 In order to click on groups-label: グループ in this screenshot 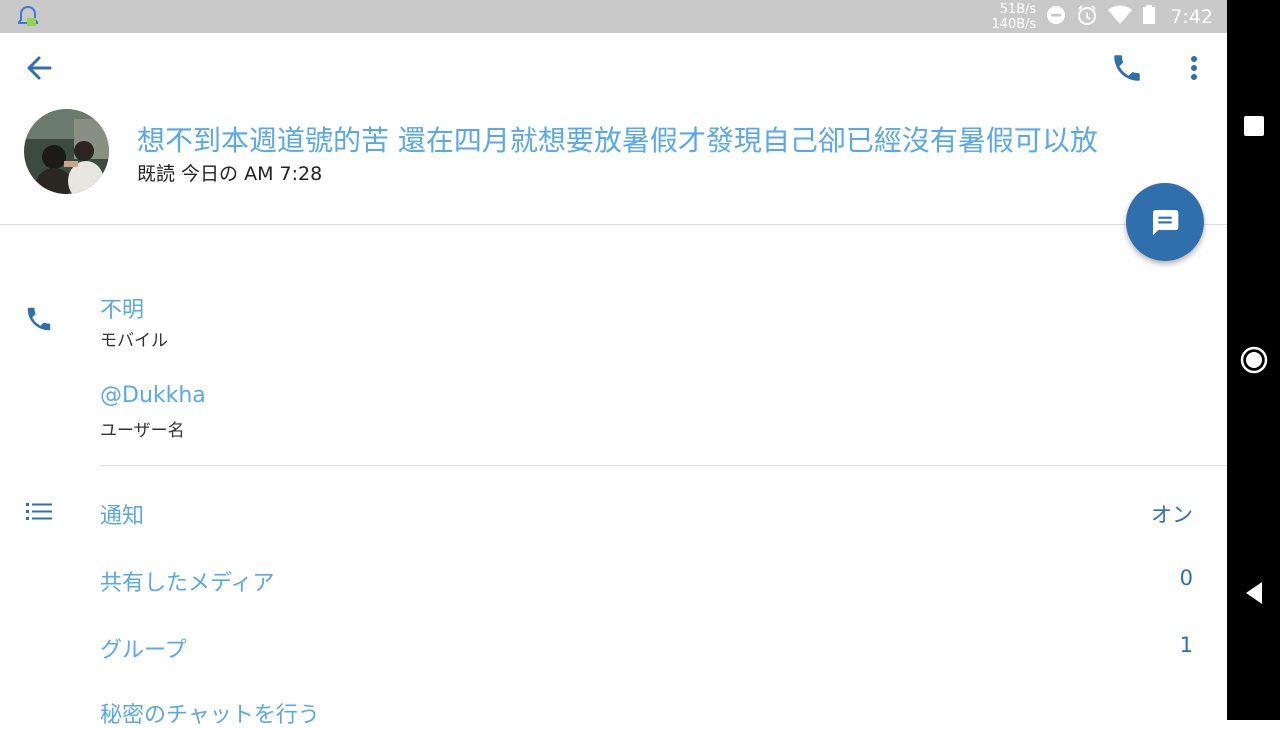, I will do `click(143, 648)`.